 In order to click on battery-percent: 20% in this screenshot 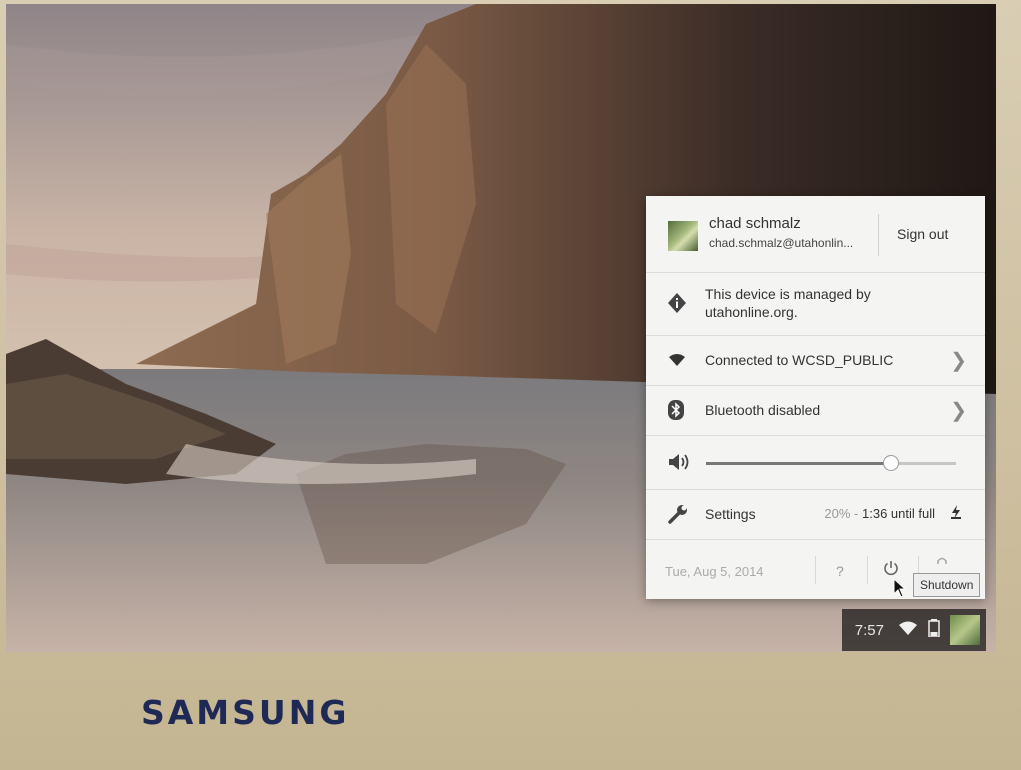, I will do `click(837, 513)`.